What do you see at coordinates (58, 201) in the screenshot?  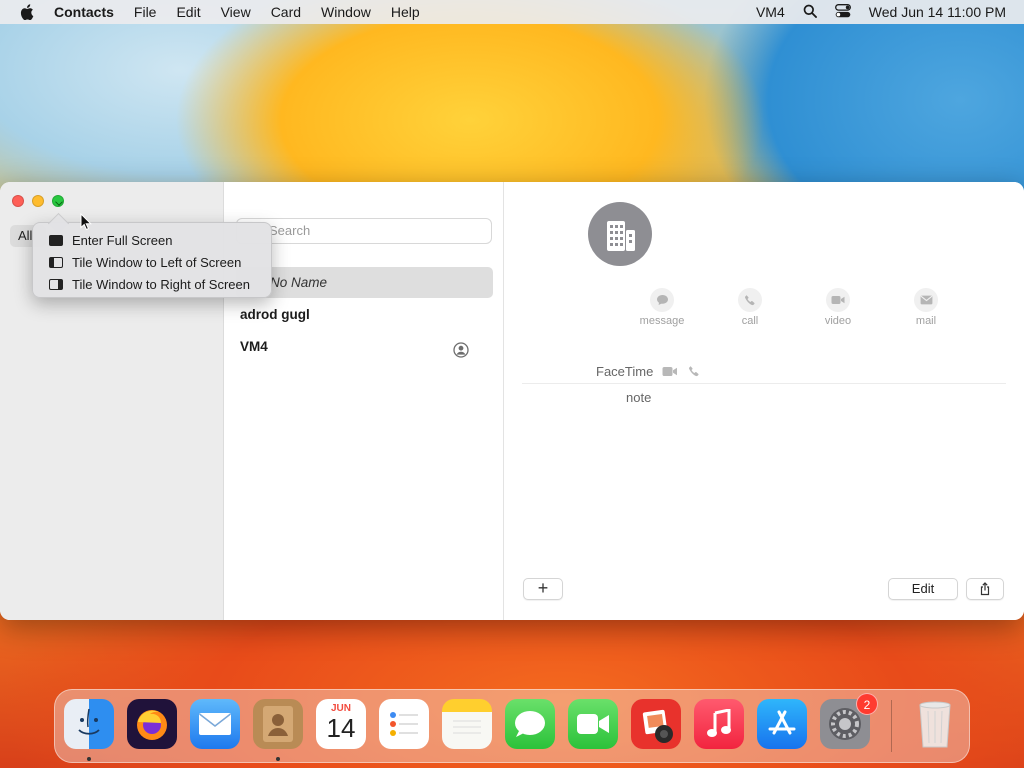 I see `zoom-button` at bounding box center [58, 201].